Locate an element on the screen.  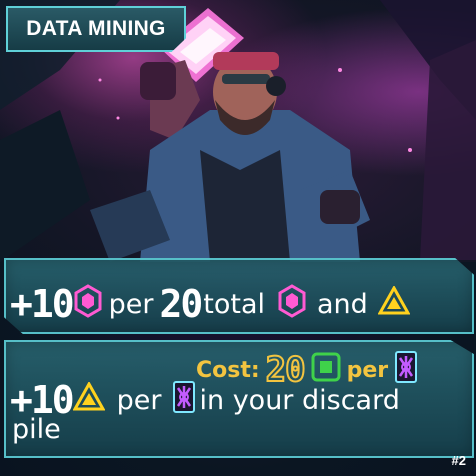
card-number: #2 is located at coordinates (458, 460).